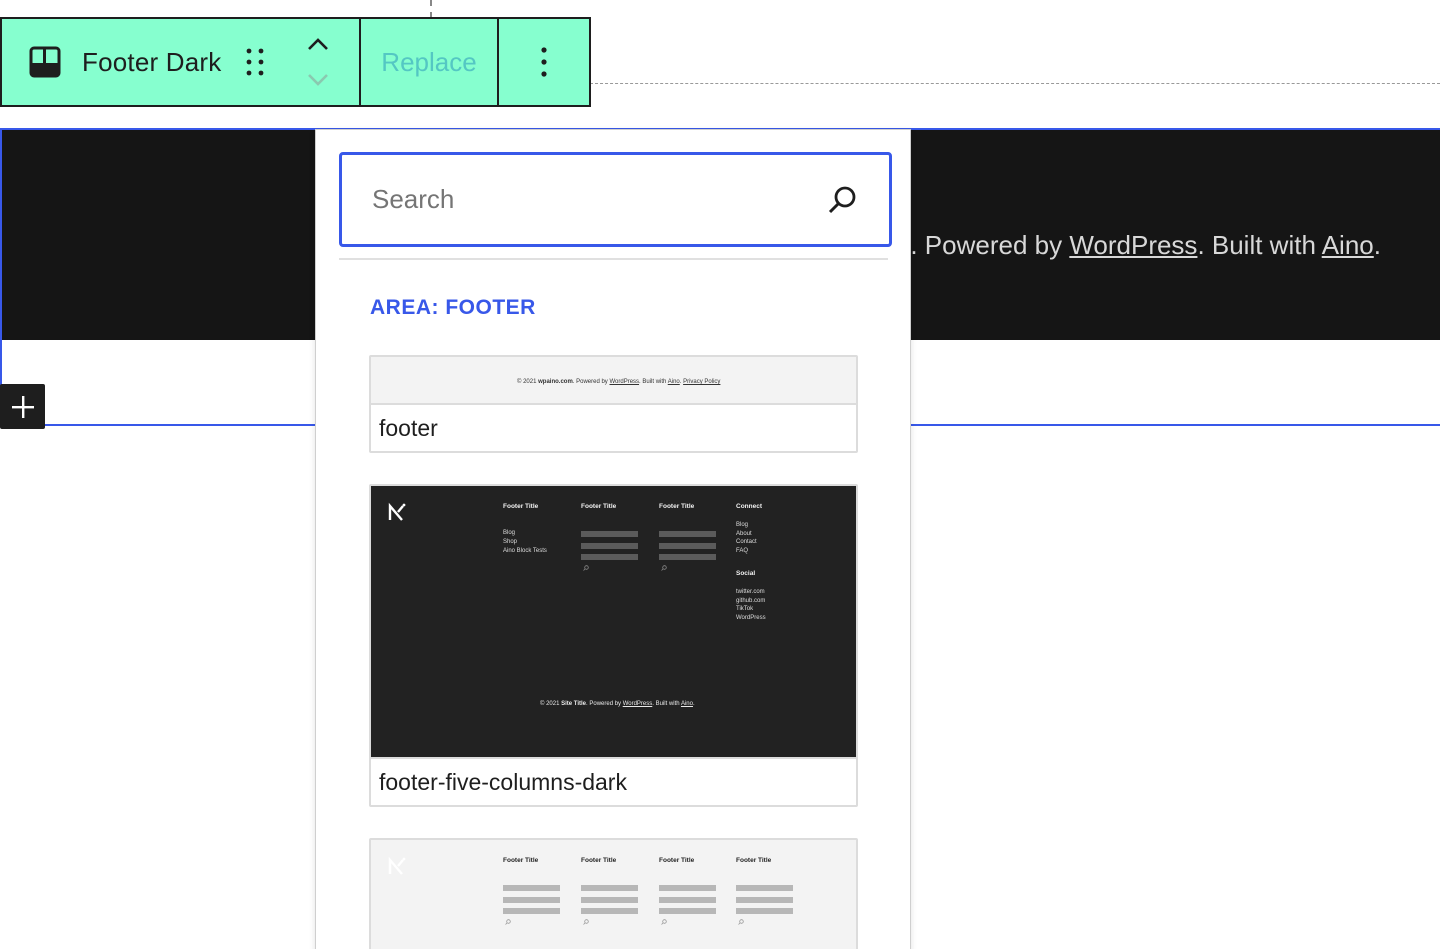 The image size is (1440, 949). Describe the element at coordinates (613, 427) in the screenshot. I see `pattern-name: footer` at that location.